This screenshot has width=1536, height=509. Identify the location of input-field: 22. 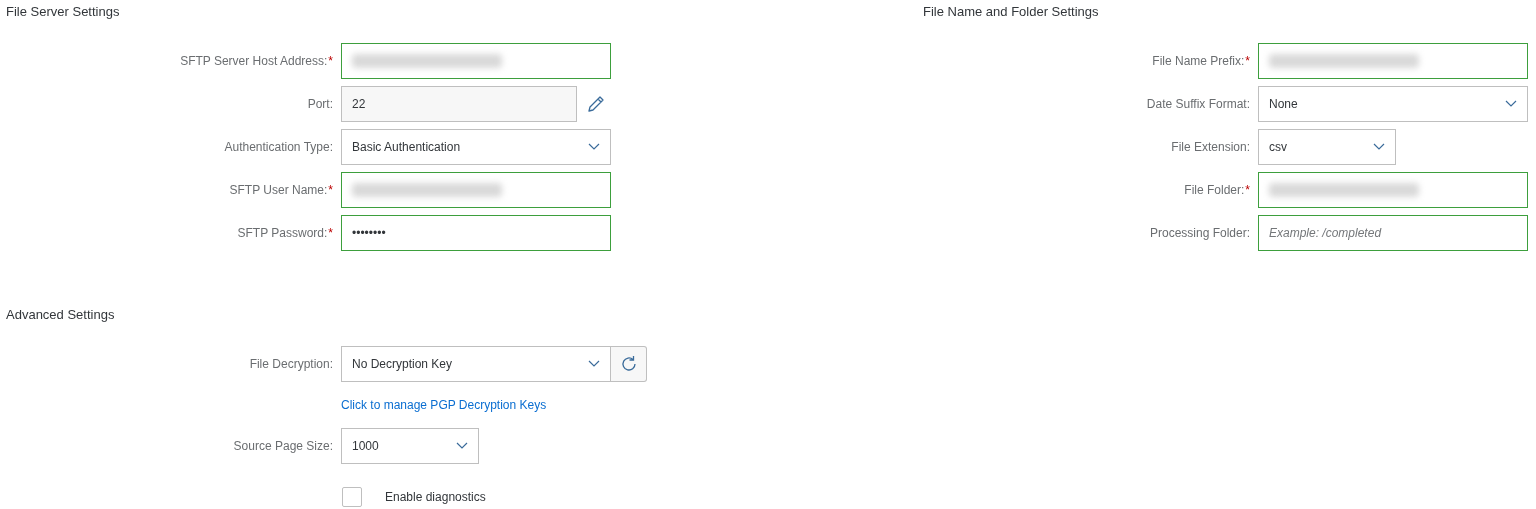
(459, 104).